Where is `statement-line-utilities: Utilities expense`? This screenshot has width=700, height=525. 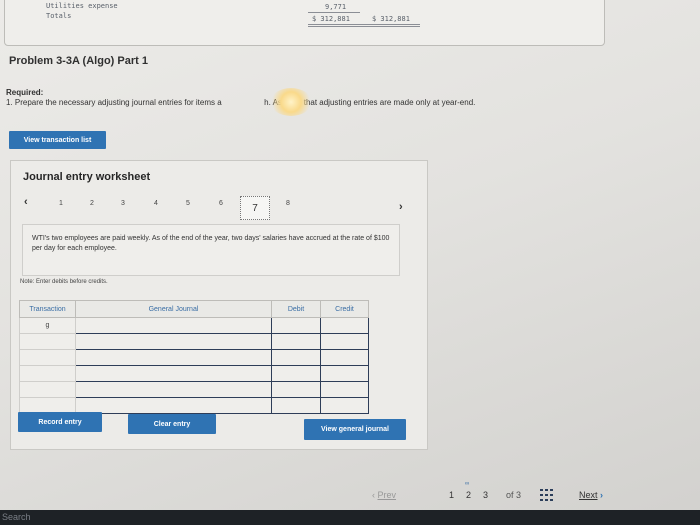 statement-line-utilities: Utilities expense is located at coordinates (82, 6).